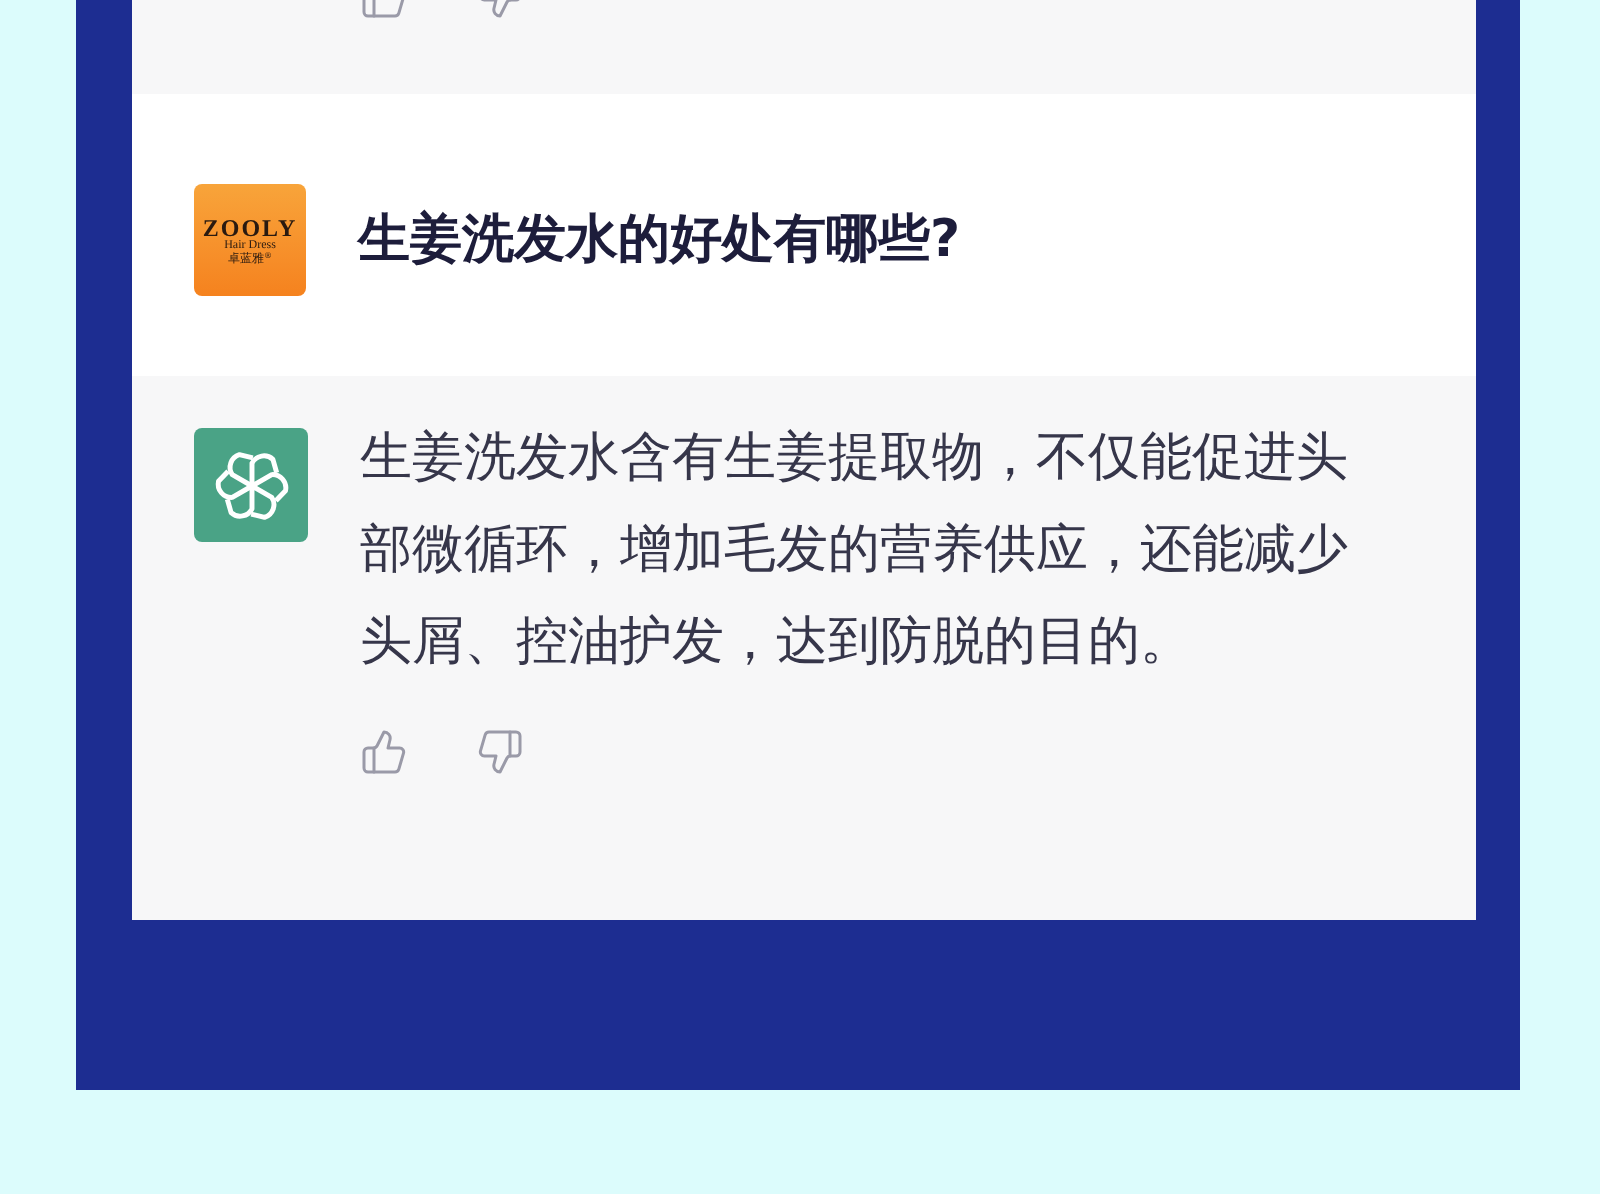  I want to click on answer-text: 生姜洗发水含有生姜提取物，不仅能促进头部微循环，增加毛发的营养供应，还能减少头屑、控油护发，达到防脱的目的。, so click(855, 551).